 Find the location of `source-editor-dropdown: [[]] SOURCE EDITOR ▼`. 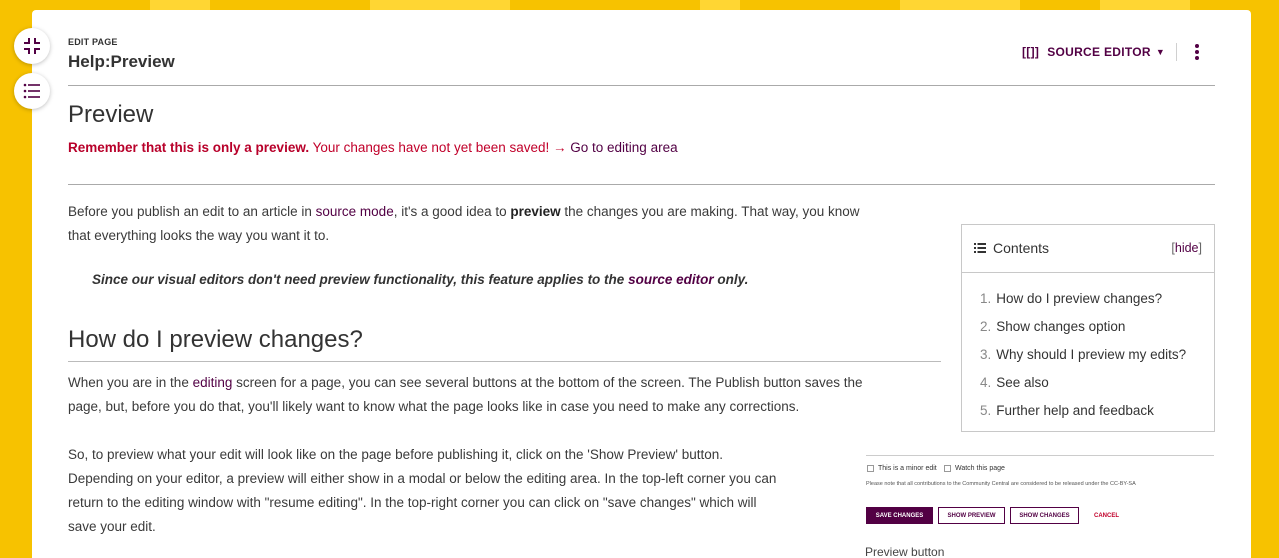

source-editor-dropdown: [[]] SOURCE EDITOR ▼ is located at coordinates (1093, 52).